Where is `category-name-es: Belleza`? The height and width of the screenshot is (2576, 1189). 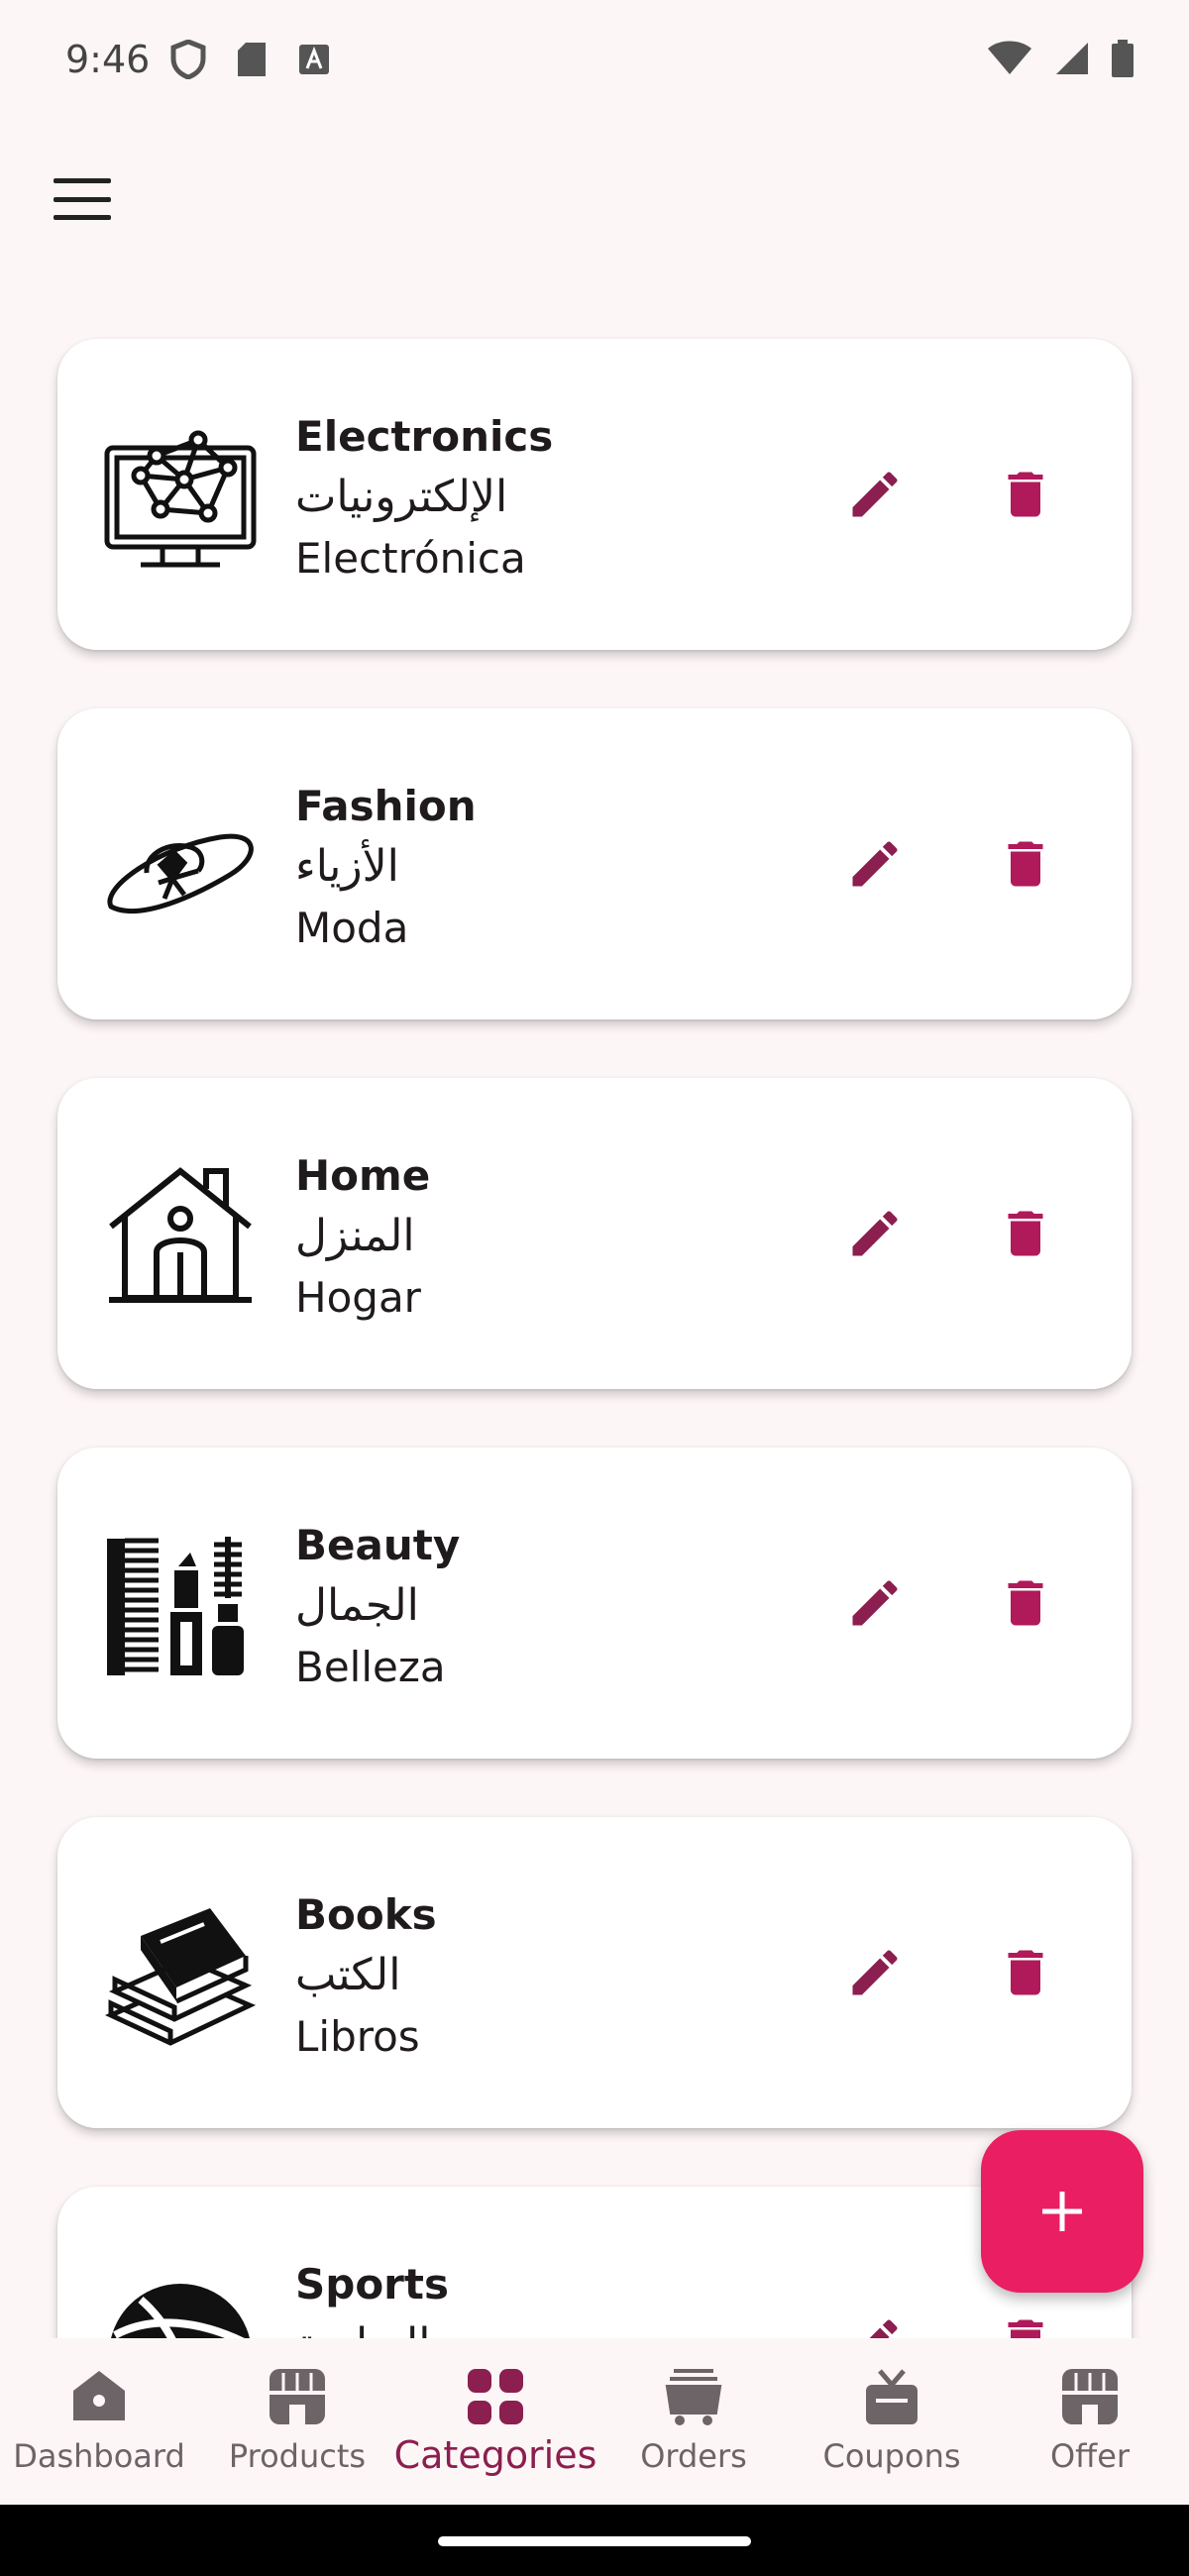 category-name-es: Belleza is located at coordinates (371, 1667).